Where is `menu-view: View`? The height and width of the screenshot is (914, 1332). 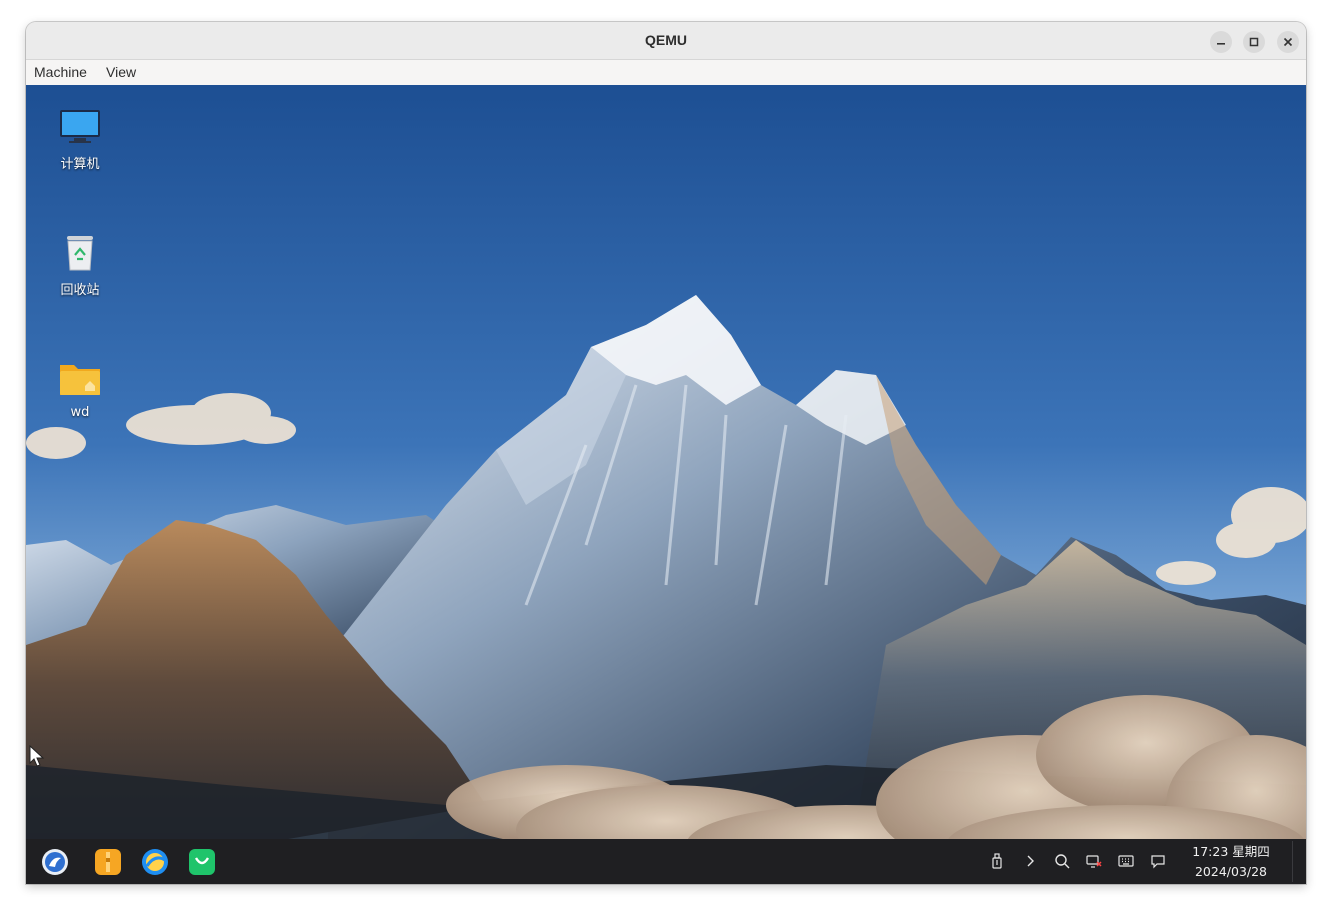 menu-view: View is located at coordinates (121, 72).